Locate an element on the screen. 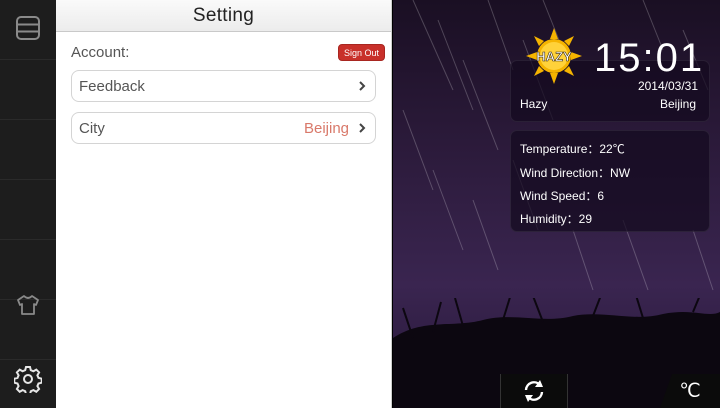 The image size is (720, 408). hazy-weather-icon: HAZY is located at coordinates (554, 56).